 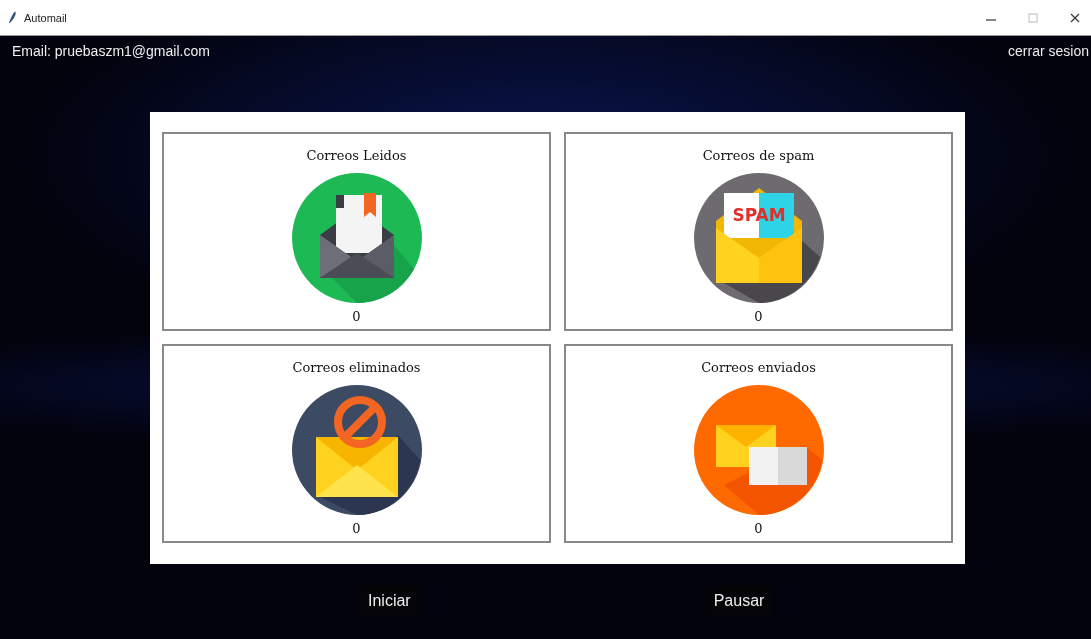 What do you see at coordinates (356, 238) in the screenshot?
I see `open-envelope-icon` at bounding box center [356, 238].